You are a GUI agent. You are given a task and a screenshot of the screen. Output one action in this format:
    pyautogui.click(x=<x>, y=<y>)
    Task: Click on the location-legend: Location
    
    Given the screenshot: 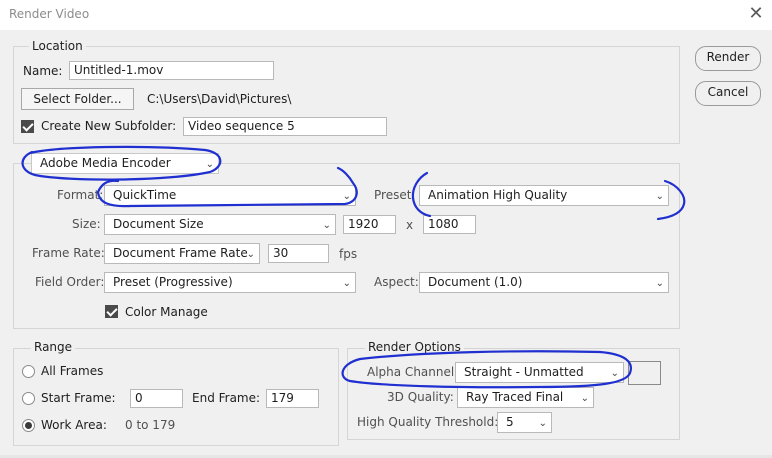 What is the action you would take?
    pyautogui.click(x=57, y=46)
    